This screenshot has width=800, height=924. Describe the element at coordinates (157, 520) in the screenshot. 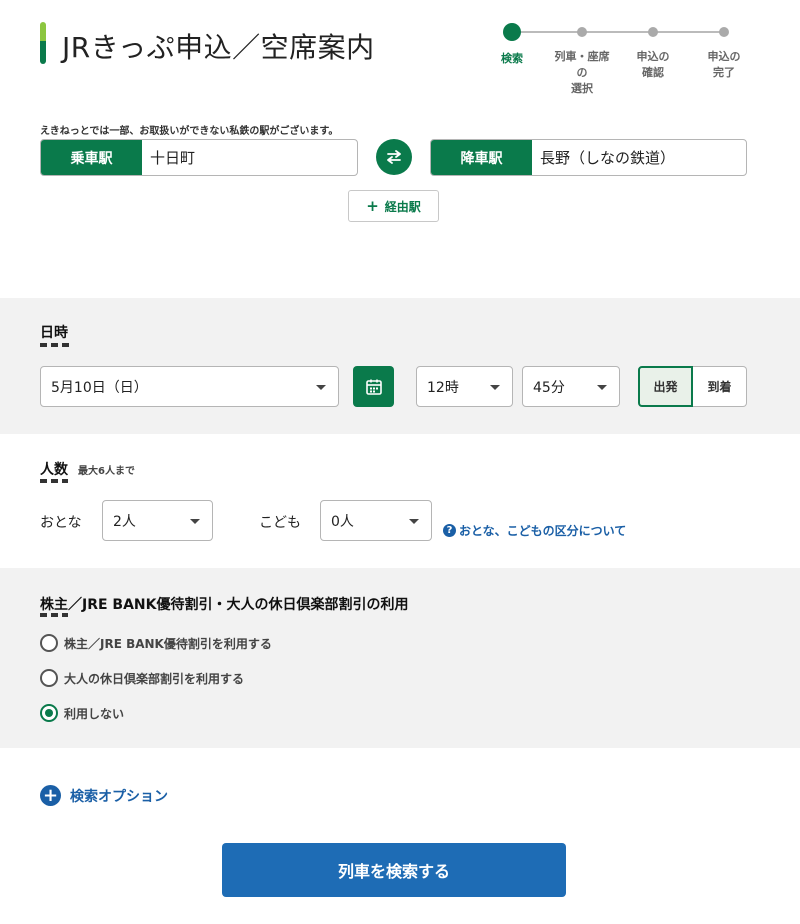

I see `adult-count-select: 2人` at that location.